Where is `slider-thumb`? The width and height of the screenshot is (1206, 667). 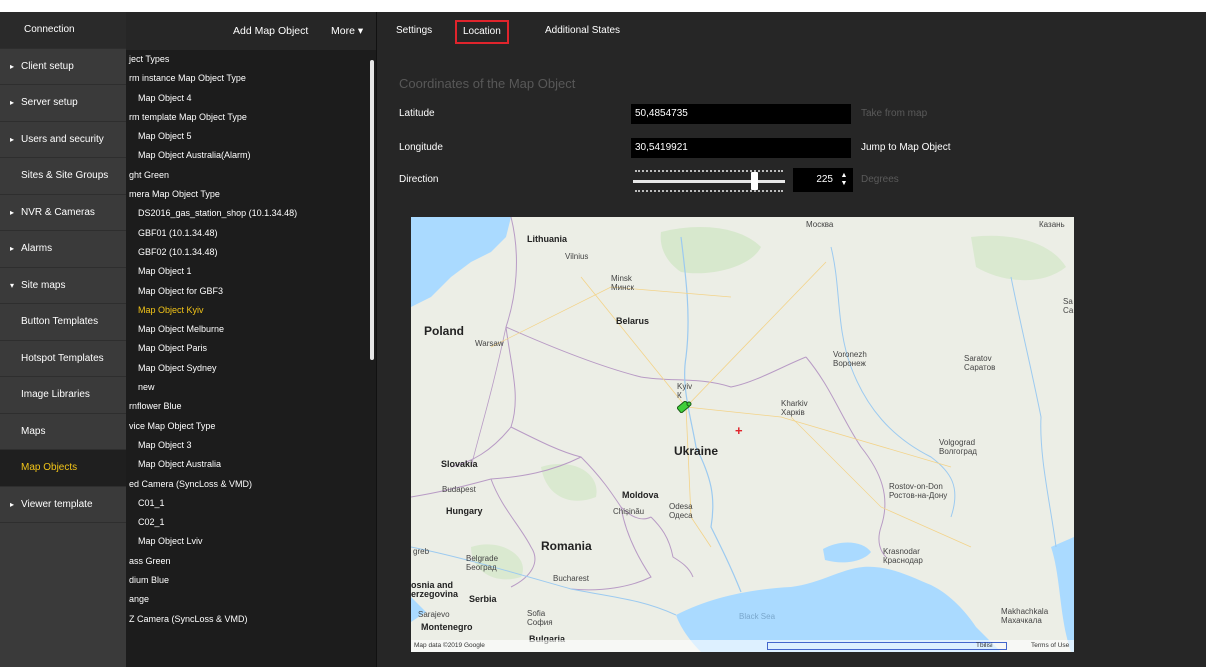
slider-thumb is located at coordinates (754, 181).